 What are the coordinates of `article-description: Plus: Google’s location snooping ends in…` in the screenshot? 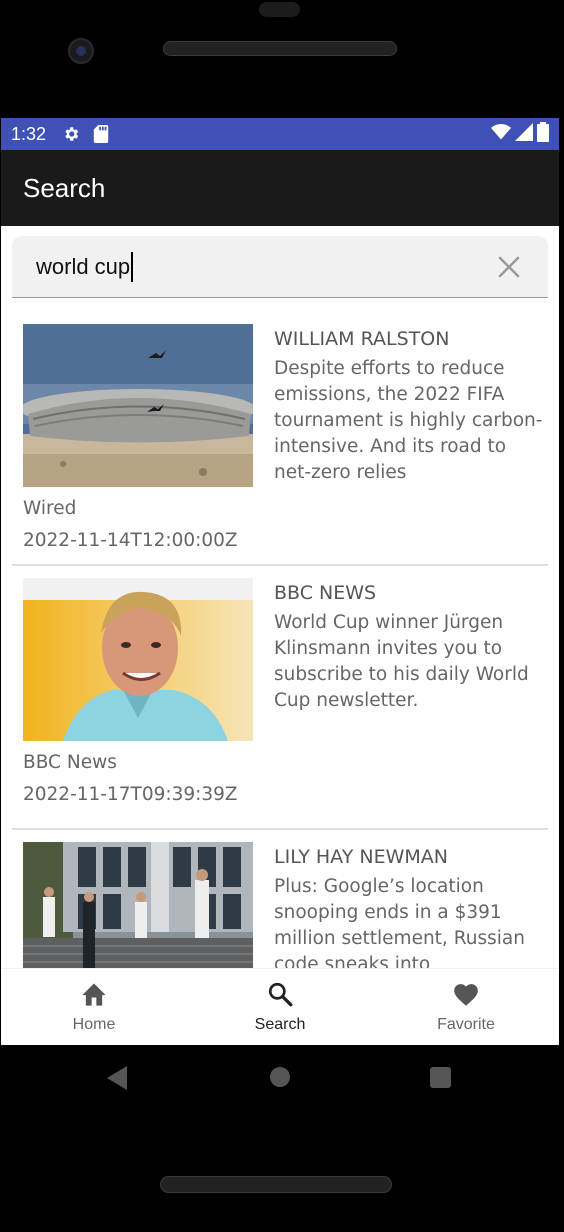 It's located at (399, 922).